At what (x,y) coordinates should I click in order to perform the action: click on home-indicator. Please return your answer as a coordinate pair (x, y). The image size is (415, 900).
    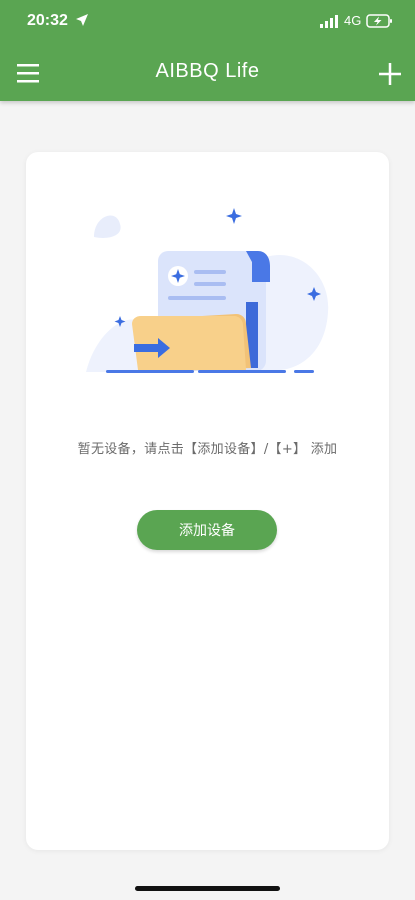
    Looking at the image, I should click on (207, 888).